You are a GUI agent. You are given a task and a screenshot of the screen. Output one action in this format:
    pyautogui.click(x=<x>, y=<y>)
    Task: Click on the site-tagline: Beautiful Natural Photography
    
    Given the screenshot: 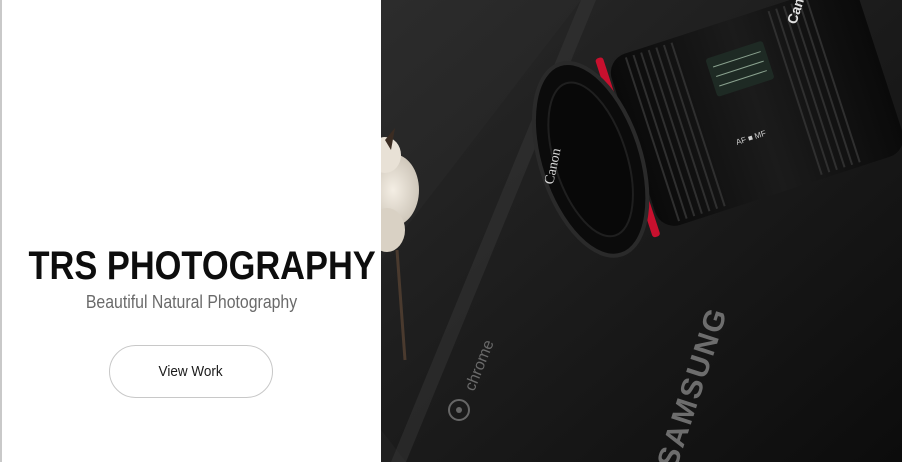 What is the action you would take?
    pyautogui.click(x=191, y=302)
    